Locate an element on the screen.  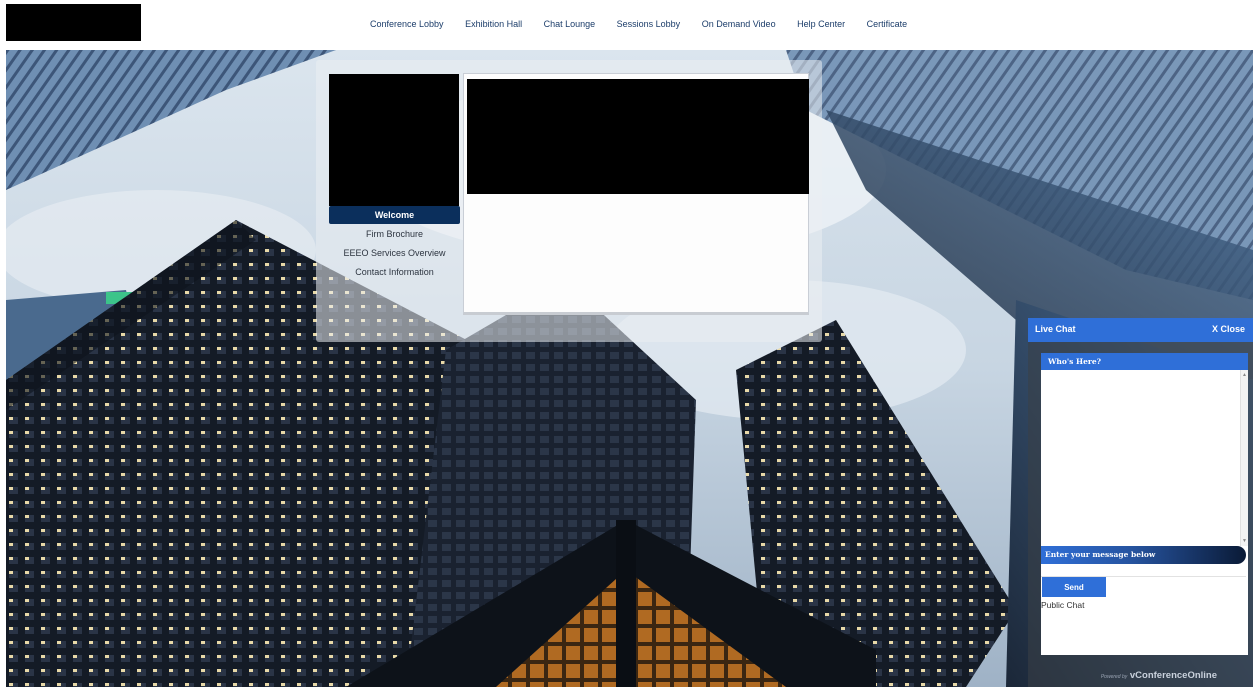
content-display-box is located at coordinates (636, 194).